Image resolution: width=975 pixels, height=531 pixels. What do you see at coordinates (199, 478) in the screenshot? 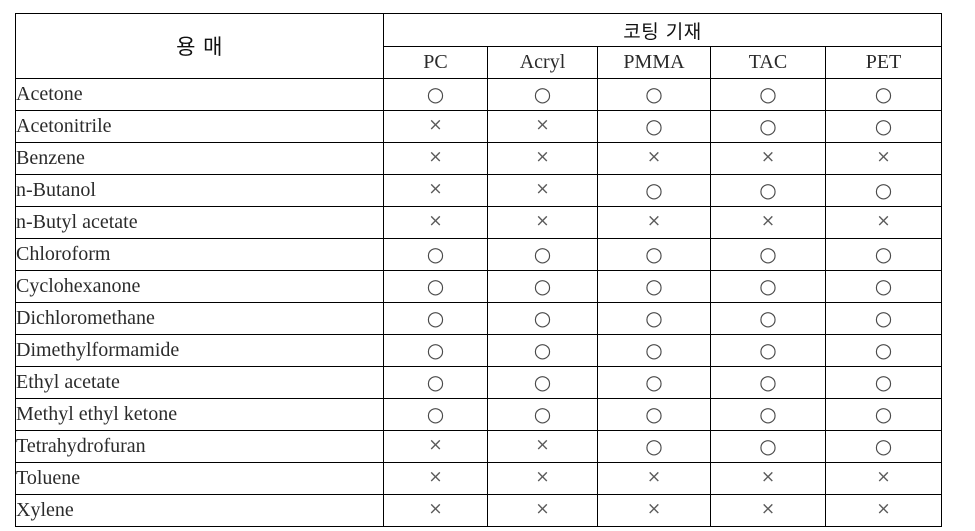
I see `solvent-name-cell: Toluene` at bounding box center [199, 478].